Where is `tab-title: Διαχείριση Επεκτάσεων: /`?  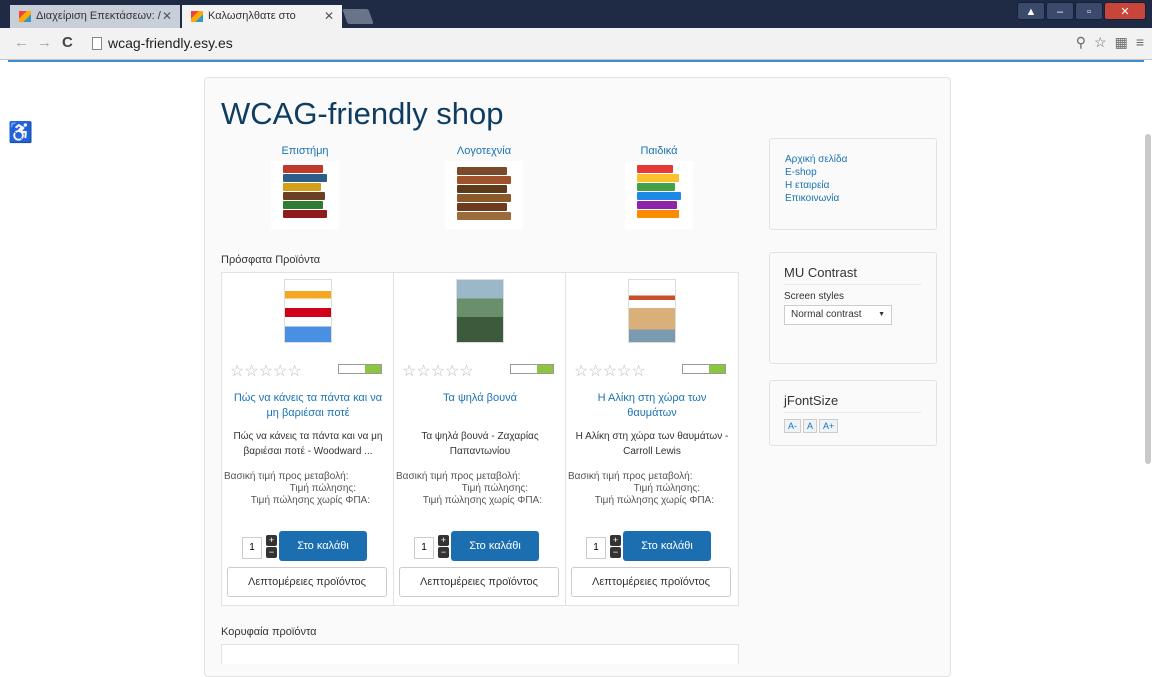 tab-title: Διαχείριση Επεκτάσεων: / is located at coordinates (98, 16).